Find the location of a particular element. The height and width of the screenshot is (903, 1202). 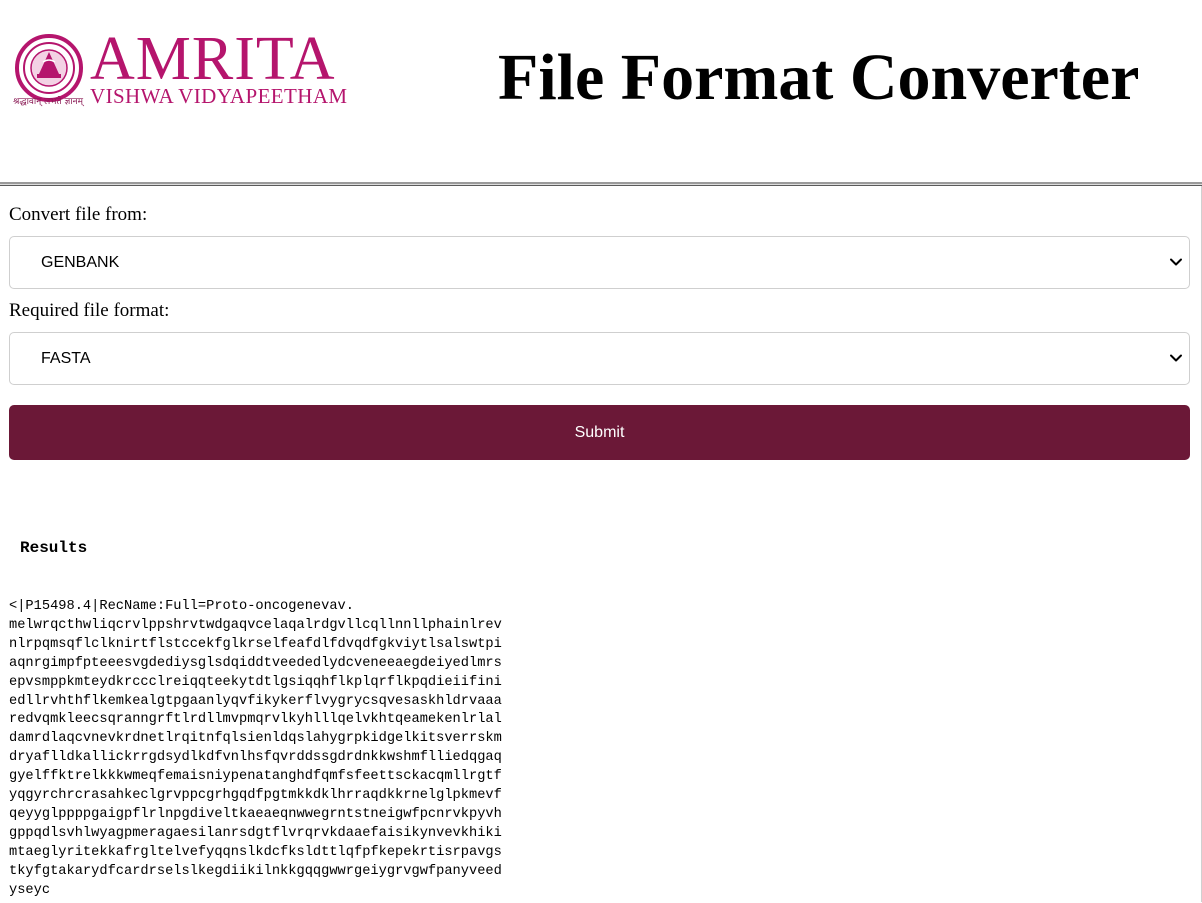

result-line: yseyc is located at coordinates (30, 890).